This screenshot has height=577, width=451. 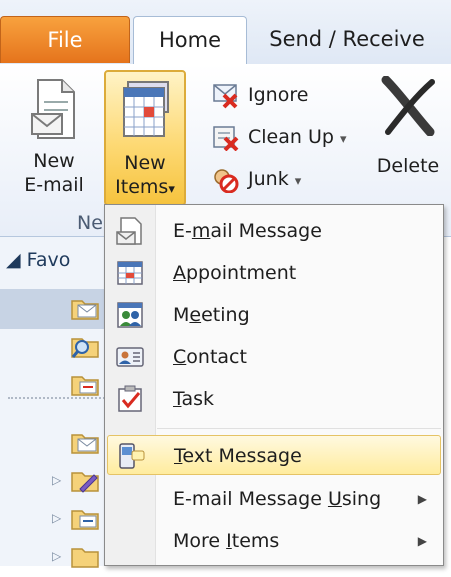 I want to click on folder-sent-icon, so click(x=85, y=520).